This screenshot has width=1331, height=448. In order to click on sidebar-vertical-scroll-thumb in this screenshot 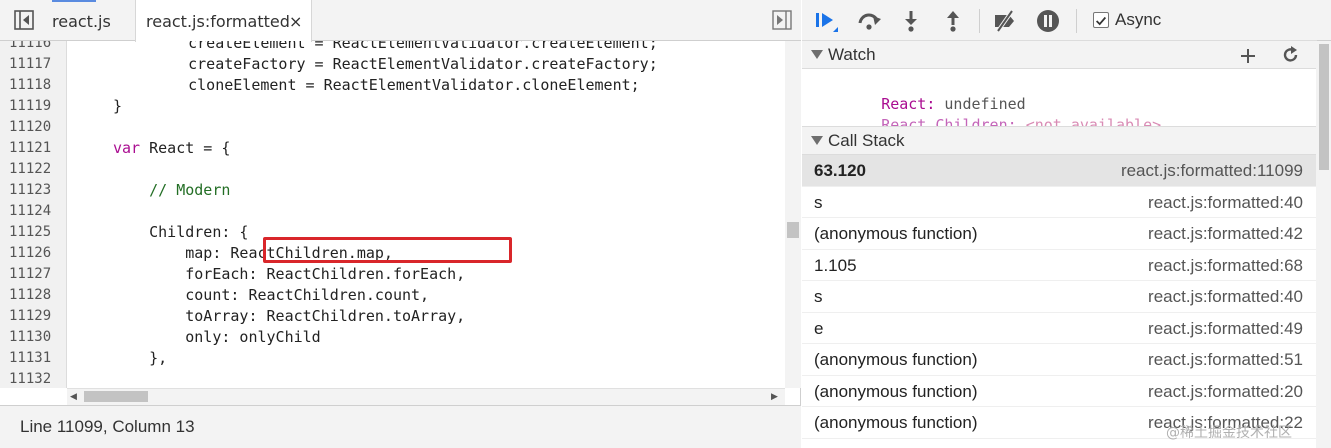, I will do `click(1324, 107)`.